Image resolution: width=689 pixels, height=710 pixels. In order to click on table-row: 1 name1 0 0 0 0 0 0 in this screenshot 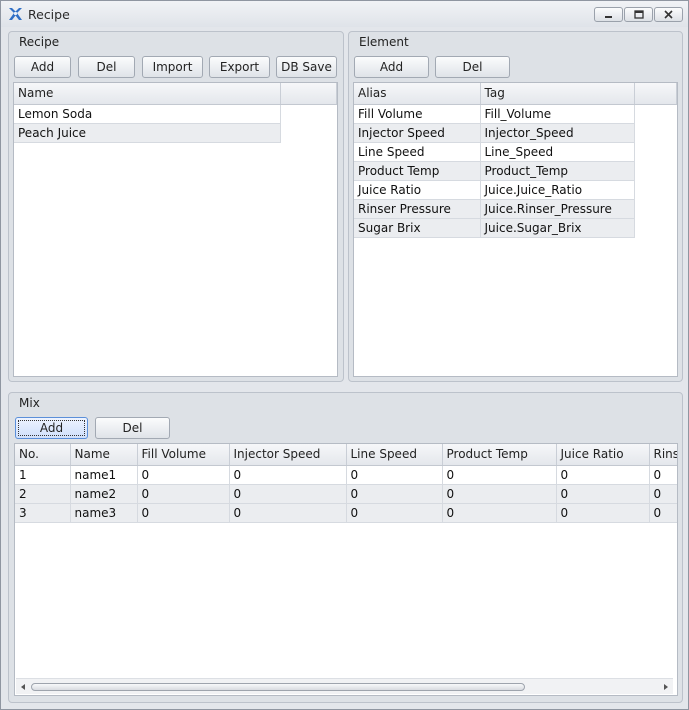, I will do `click(346, 475)`.